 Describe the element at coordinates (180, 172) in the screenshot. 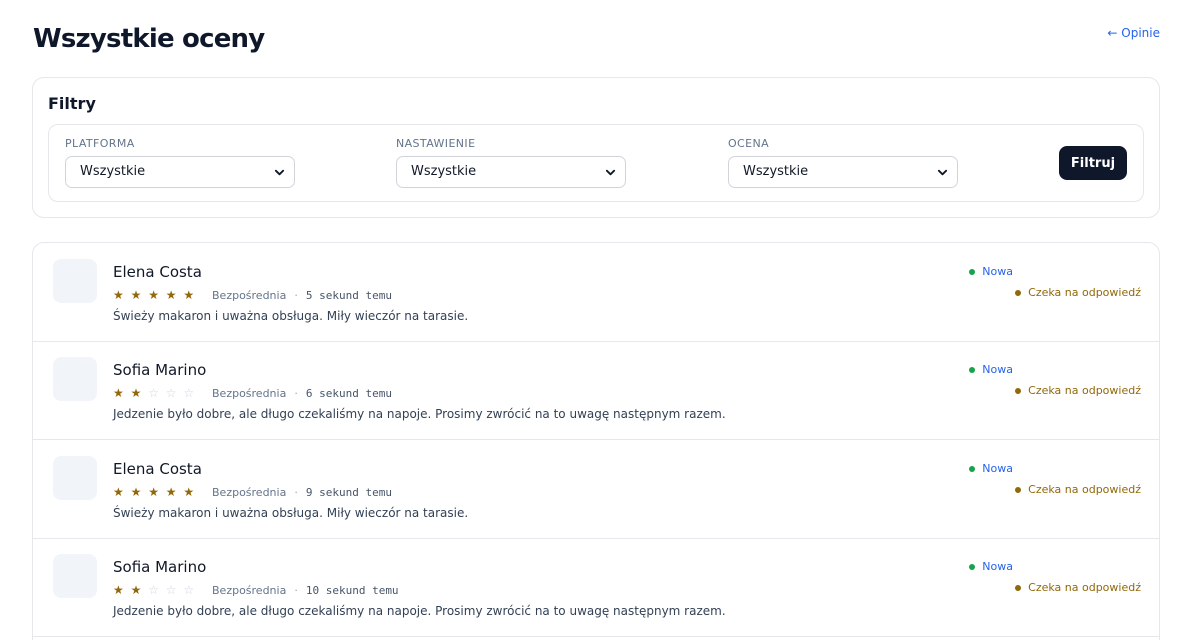

I see `platform-select: Wszystkie` at that location.